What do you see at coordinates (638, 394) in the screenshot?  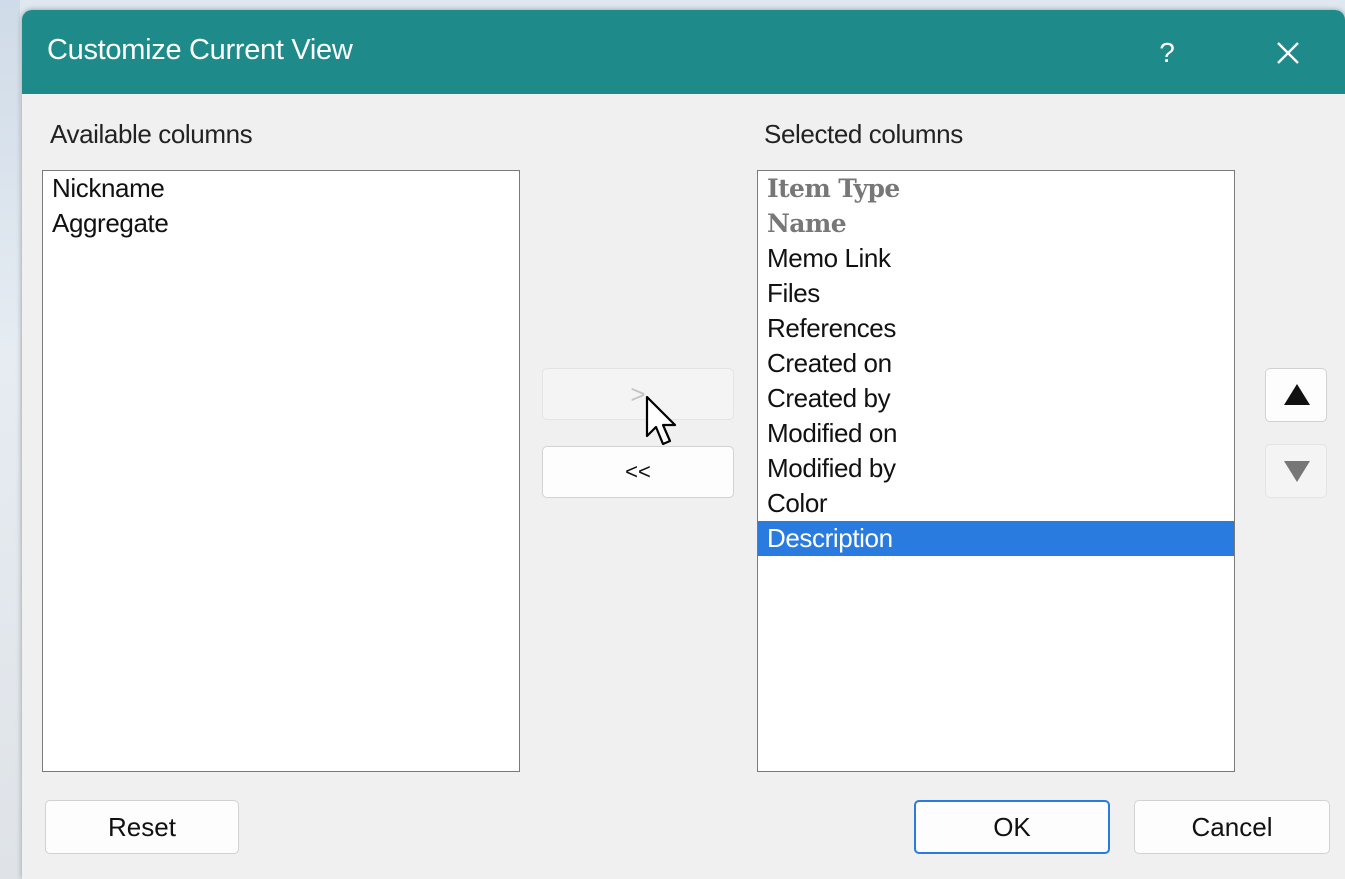 I see `add-column-button: >` at bounding box center [638, 394].